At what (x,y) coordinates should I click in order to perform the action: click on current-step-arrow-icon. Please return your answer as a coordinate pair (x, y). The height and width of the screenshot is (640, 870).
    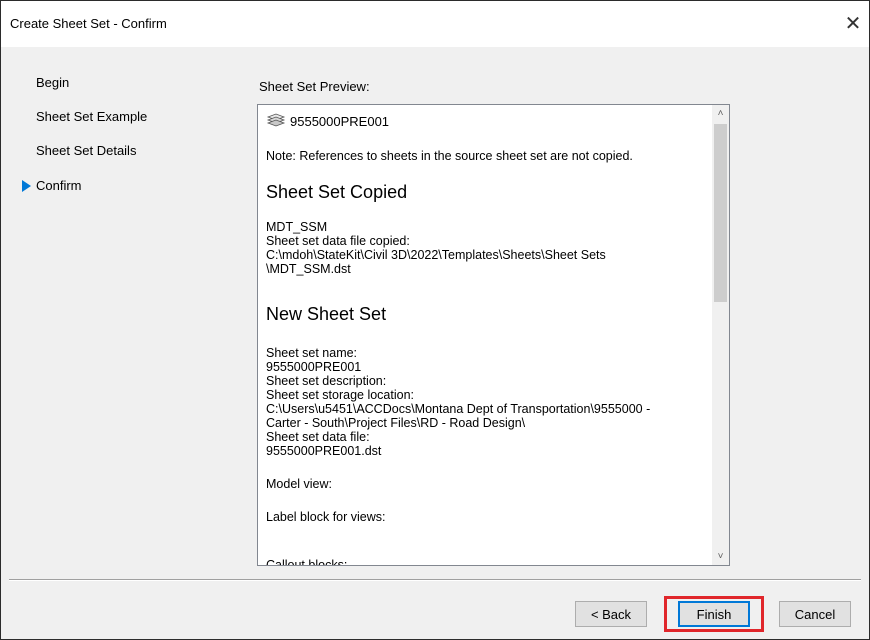
    Looking at the image, I should click on (26, 186).